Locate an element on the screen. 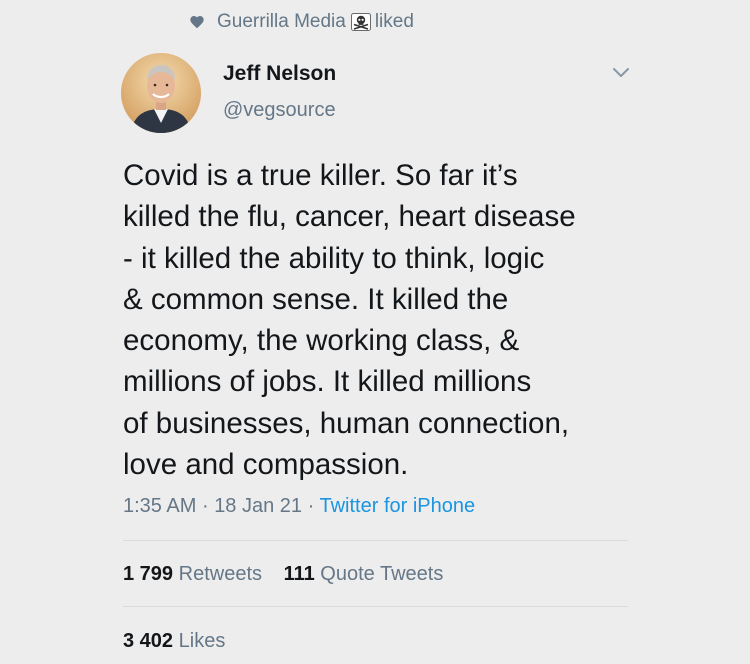  likes-count: 3 402 is located at coordinates (148, 641).